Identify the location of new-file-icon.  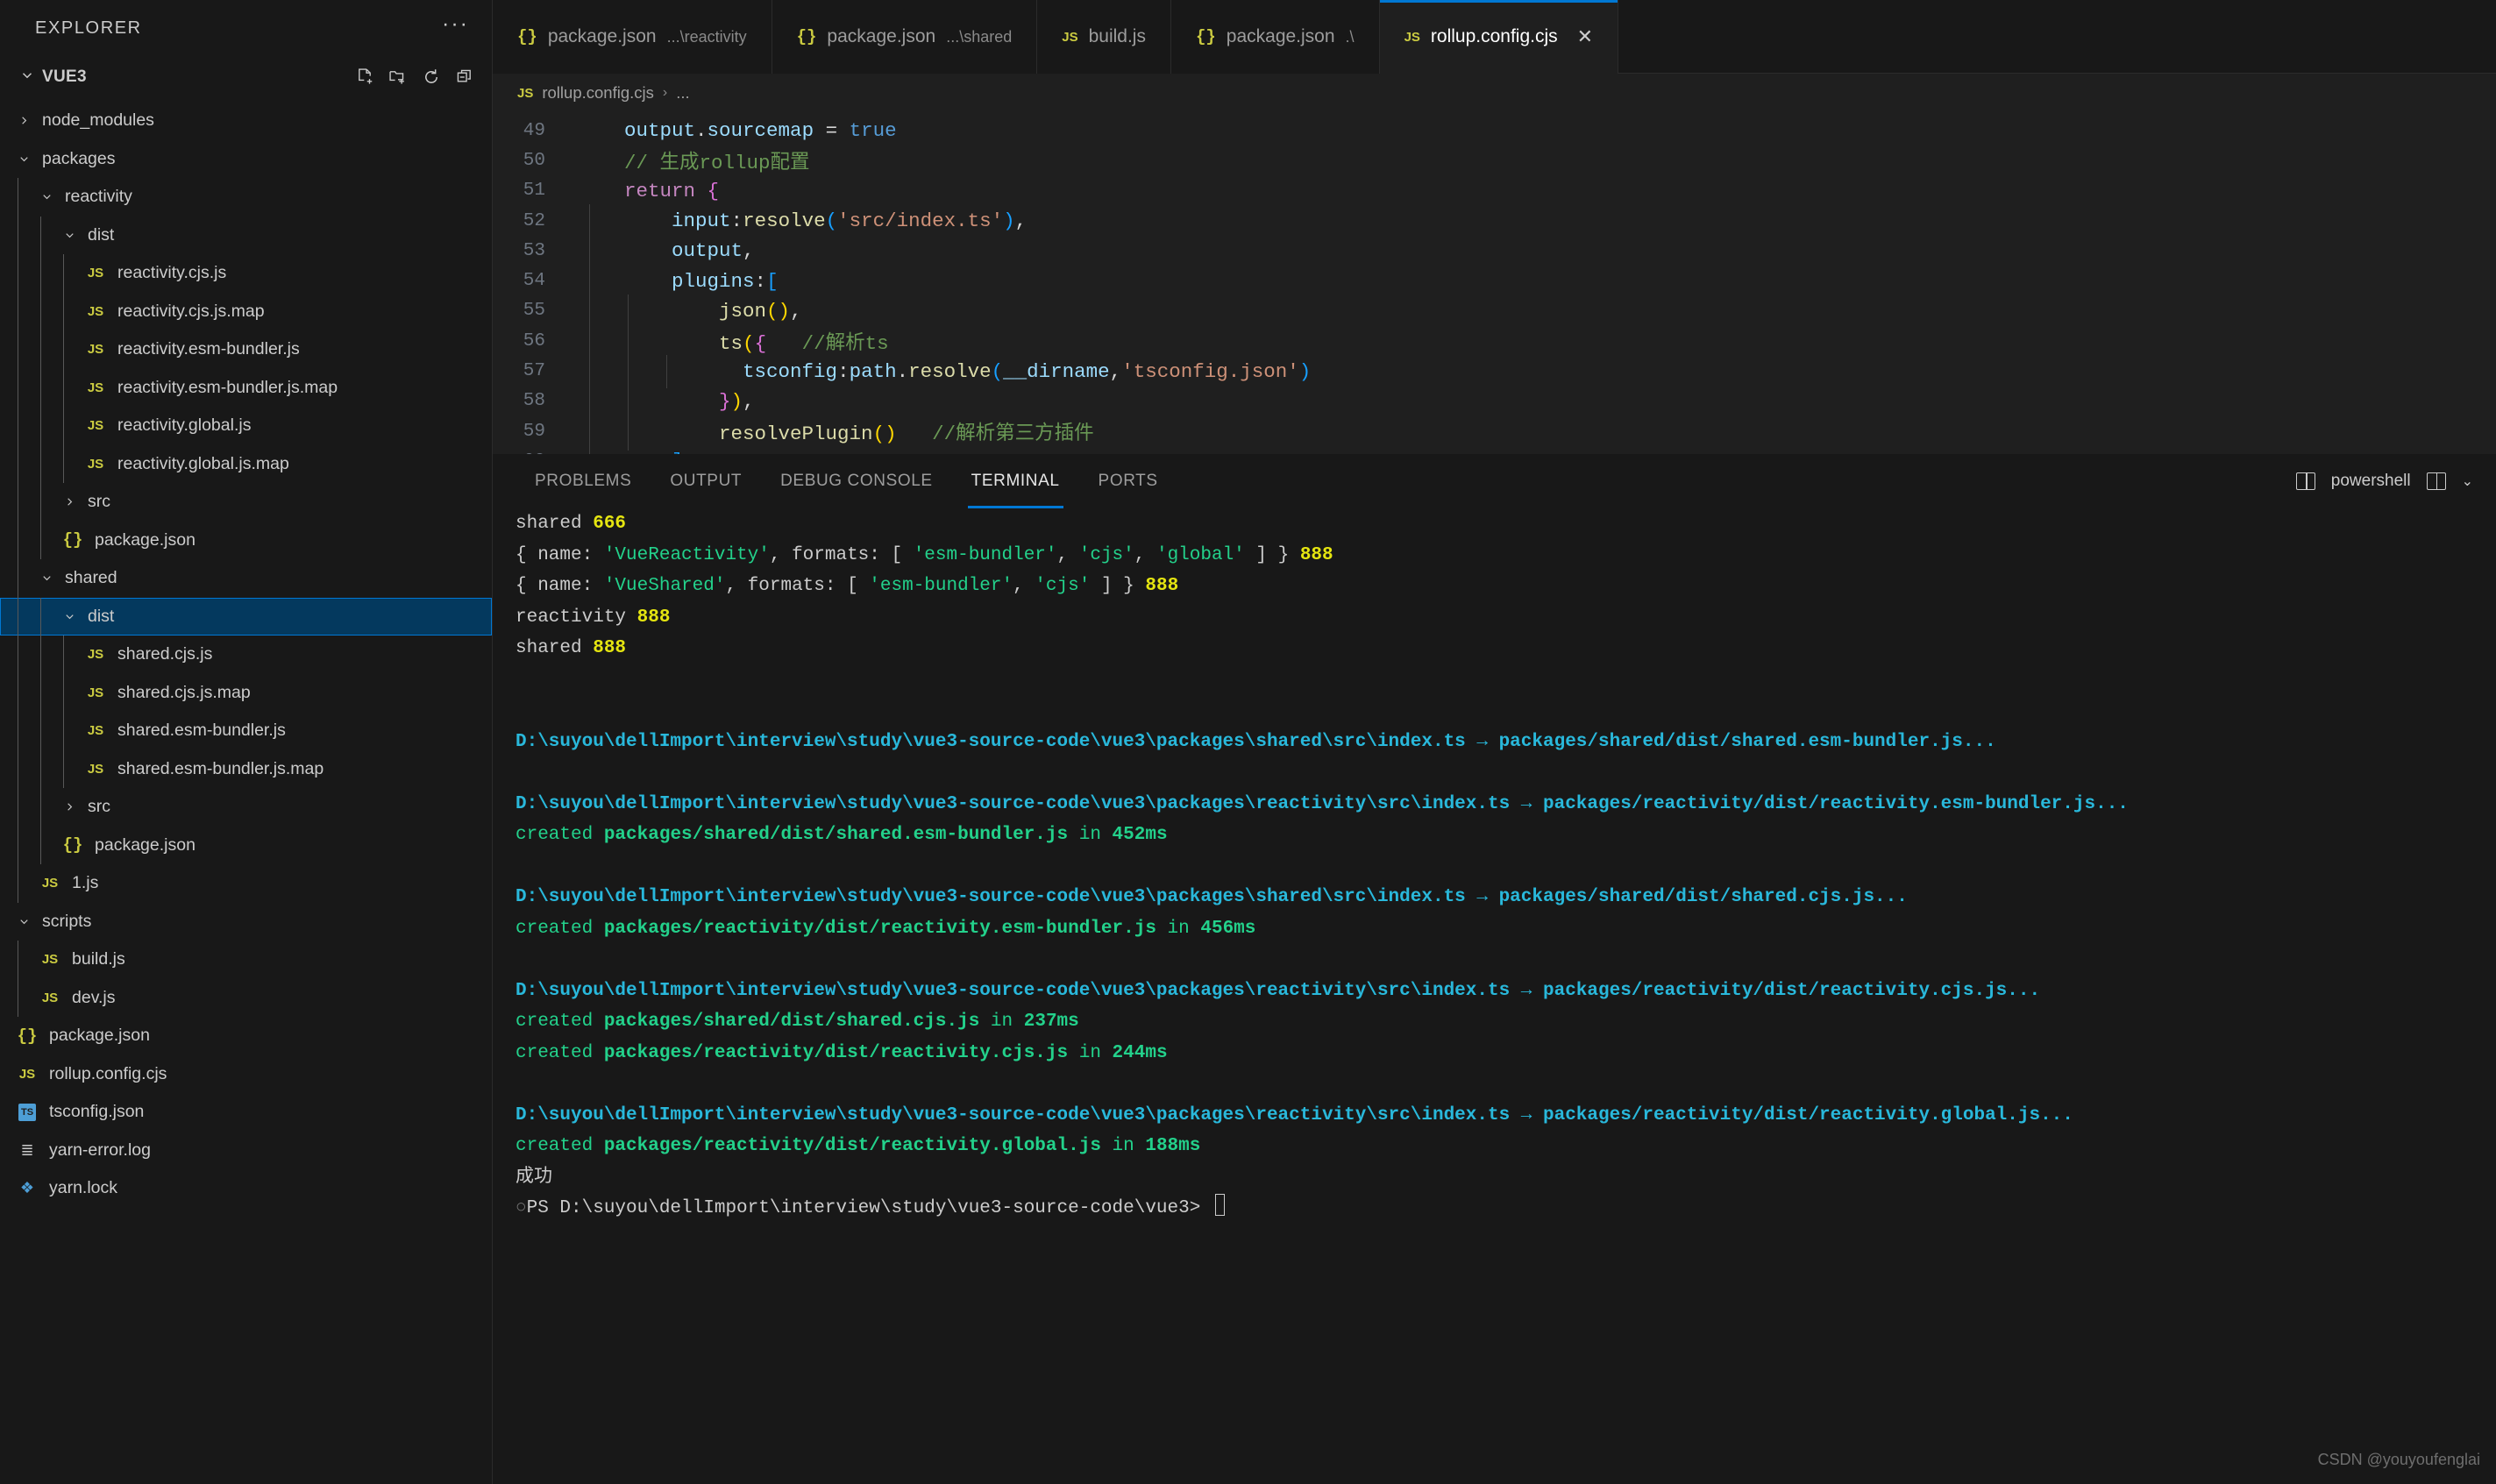
(364, 77).